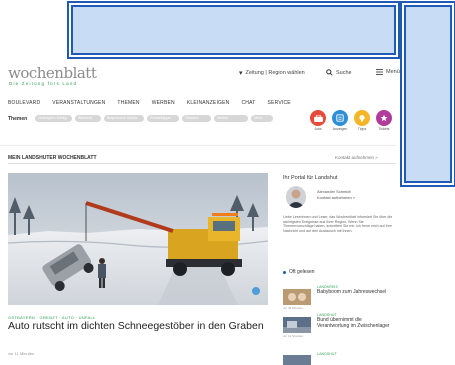 This screenshot has width=455, height=365. Describe the element at coordinates (18, 119) in the screenshot. I see `topics-label: Themen` at that location.